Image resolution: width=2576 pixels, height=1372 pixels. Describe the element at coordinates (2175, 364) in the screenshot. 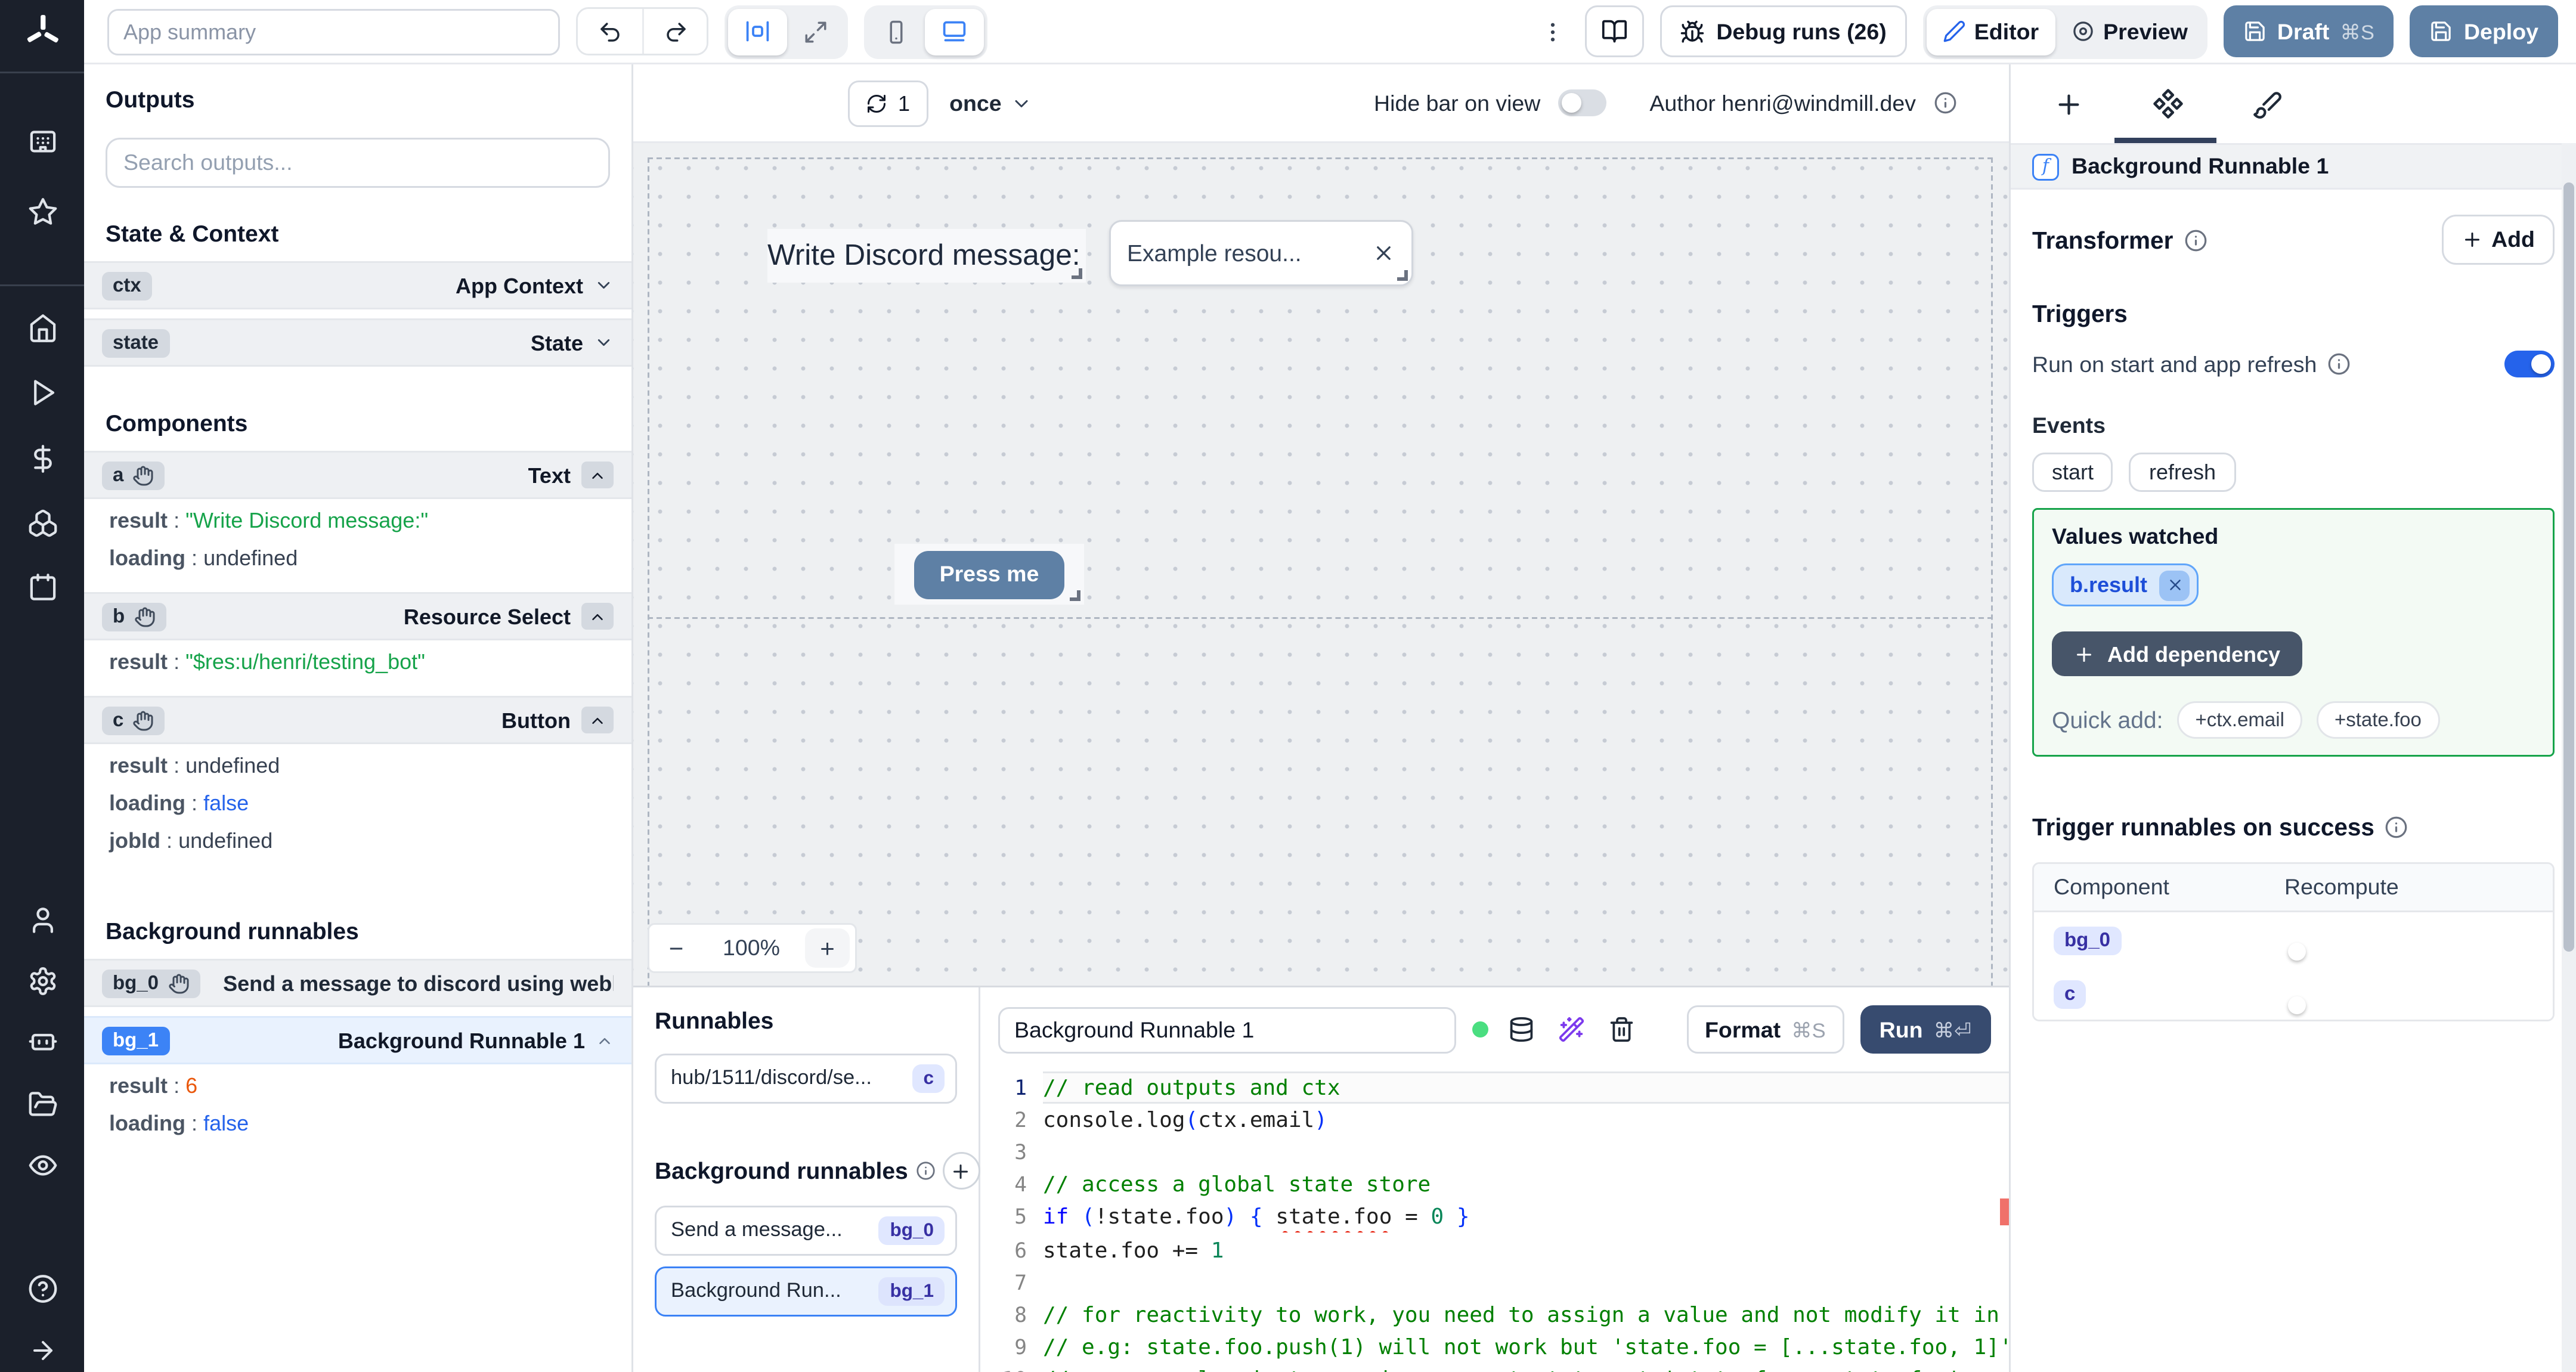

I see `run-on-start-label: Run on start and app refresh` at that location.